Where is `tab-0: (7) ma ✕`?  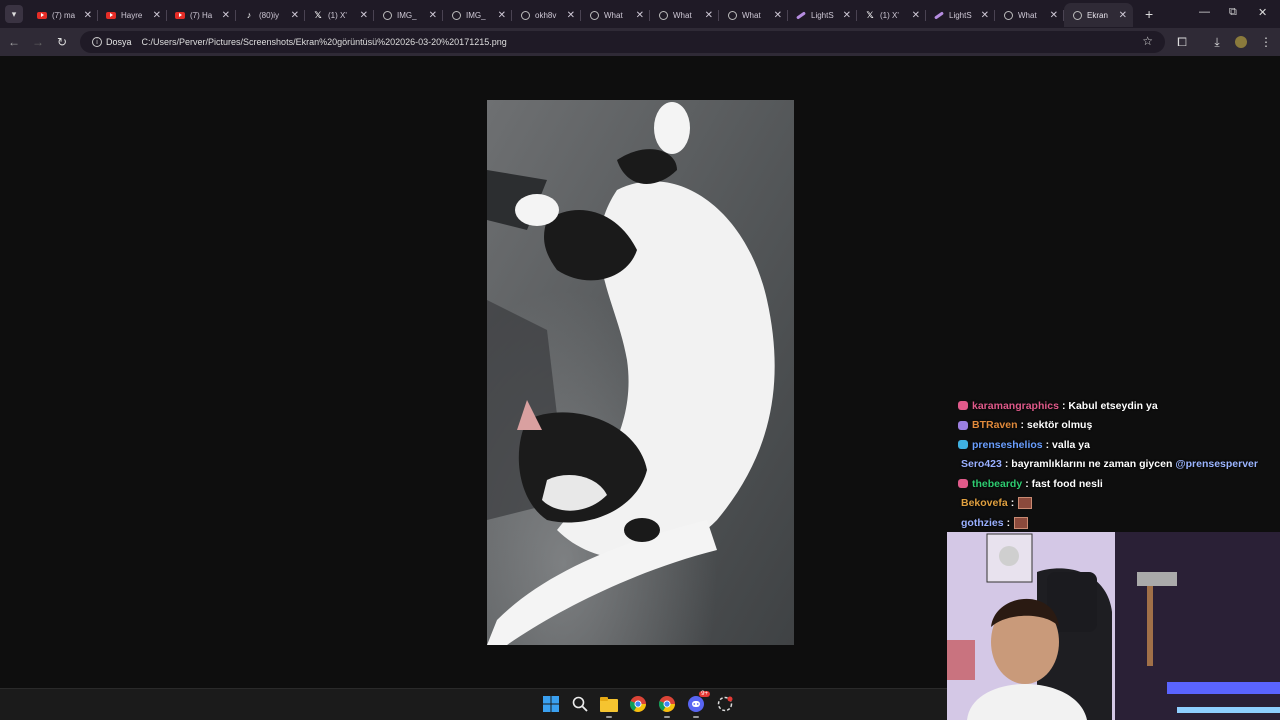
tab-0: (7) ma ✕ is located at coordinates (63, 15).